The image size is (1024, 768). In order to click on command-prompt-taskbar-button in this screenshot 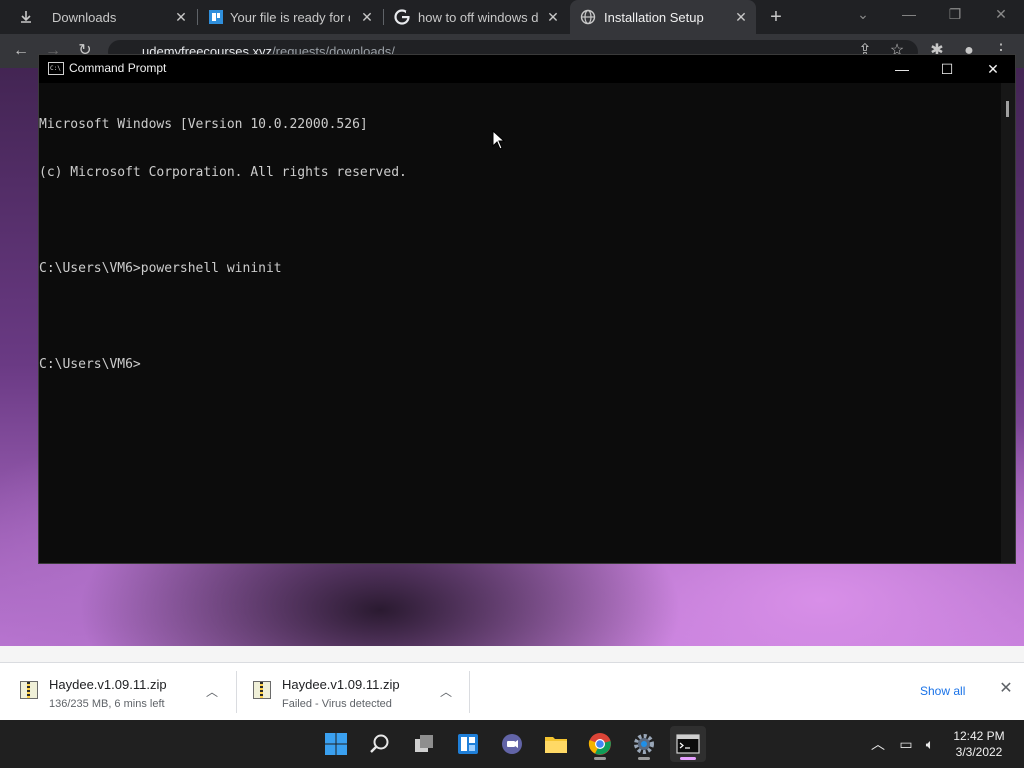, I will do `click(688, 744)`.